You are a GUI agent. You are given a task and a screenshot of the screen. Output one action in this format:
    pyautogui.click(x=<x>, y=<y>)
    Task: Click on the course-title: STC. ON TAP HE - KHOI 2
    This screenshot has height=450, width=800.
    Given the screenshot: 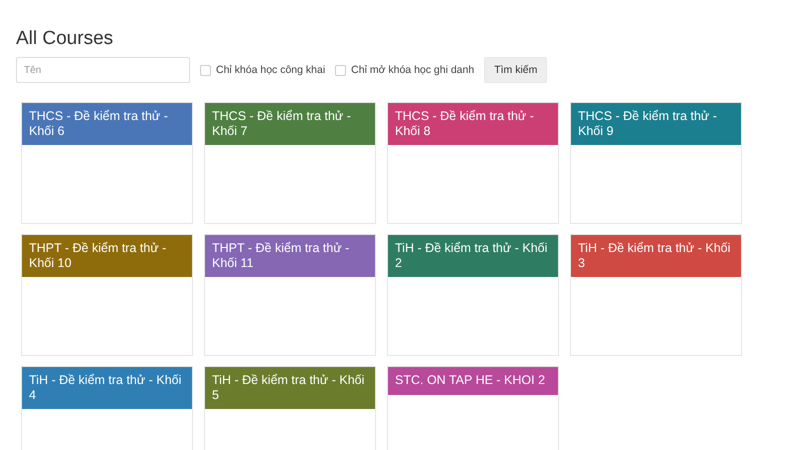 What is the action you would take?
    pyautogui.click(x=473, y=381)
    